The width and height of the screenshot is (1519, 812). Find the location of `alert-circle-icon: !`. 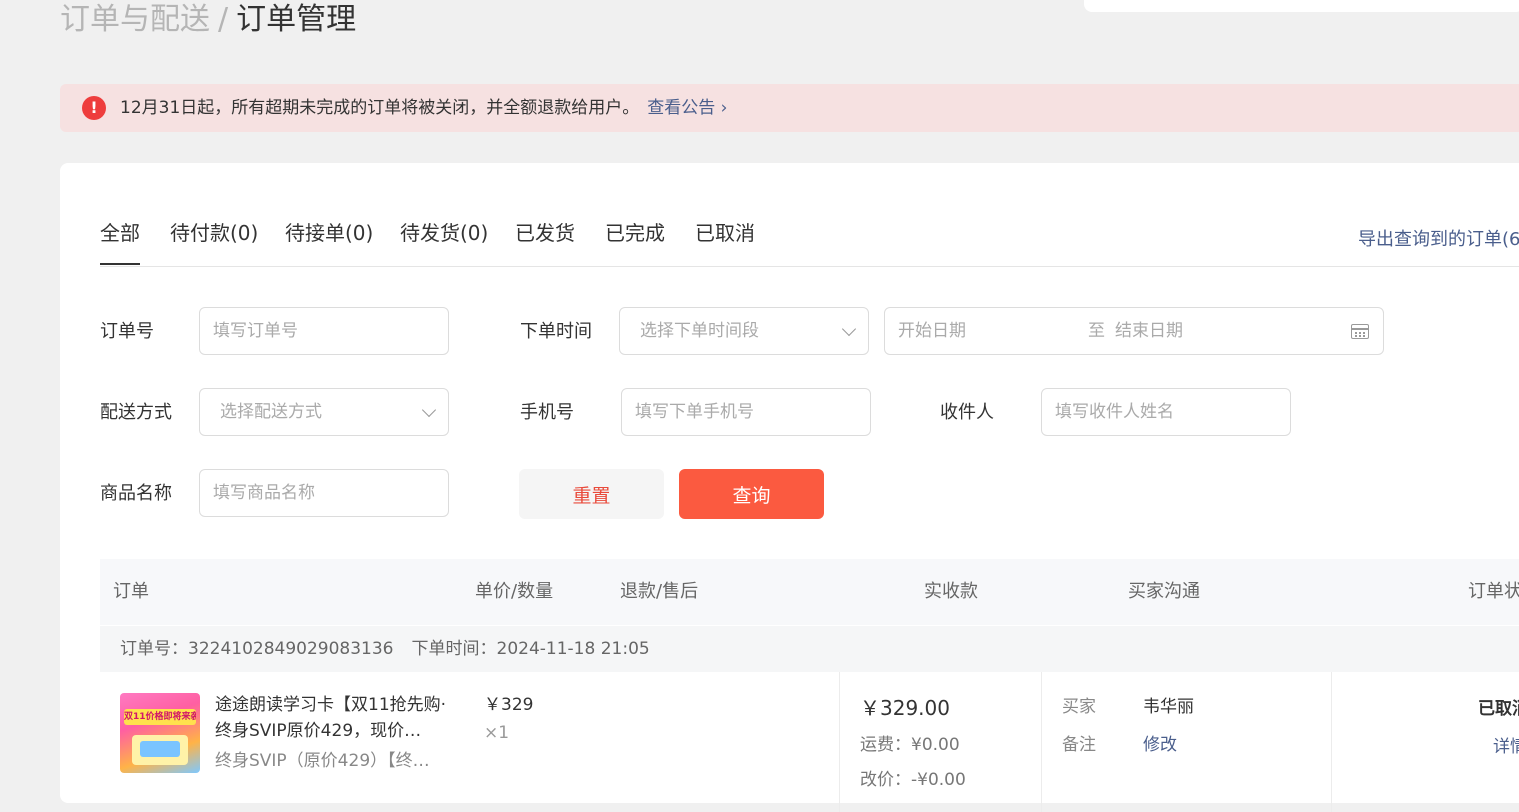

alert-circle-icon: ! is located at coordinates (94, 108).